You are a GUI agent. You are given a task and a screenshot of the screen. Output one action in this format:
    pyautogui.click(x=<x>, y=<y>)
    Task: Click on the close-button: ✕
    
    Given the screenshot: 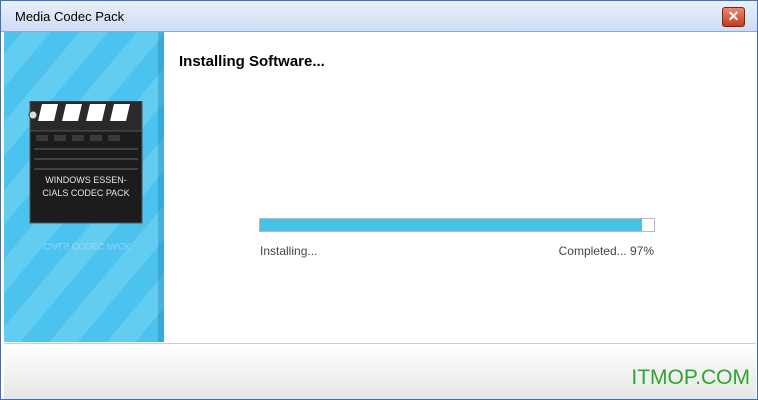 What is the action you would take?
    pyautogui.click(x=733, y=17)
    